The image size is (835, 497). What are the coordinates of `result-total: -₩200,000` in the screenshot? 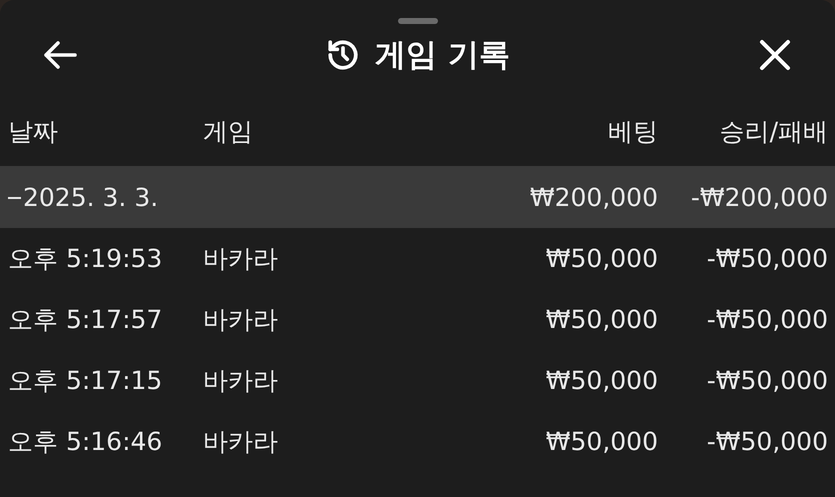 It's located at (759, 197).